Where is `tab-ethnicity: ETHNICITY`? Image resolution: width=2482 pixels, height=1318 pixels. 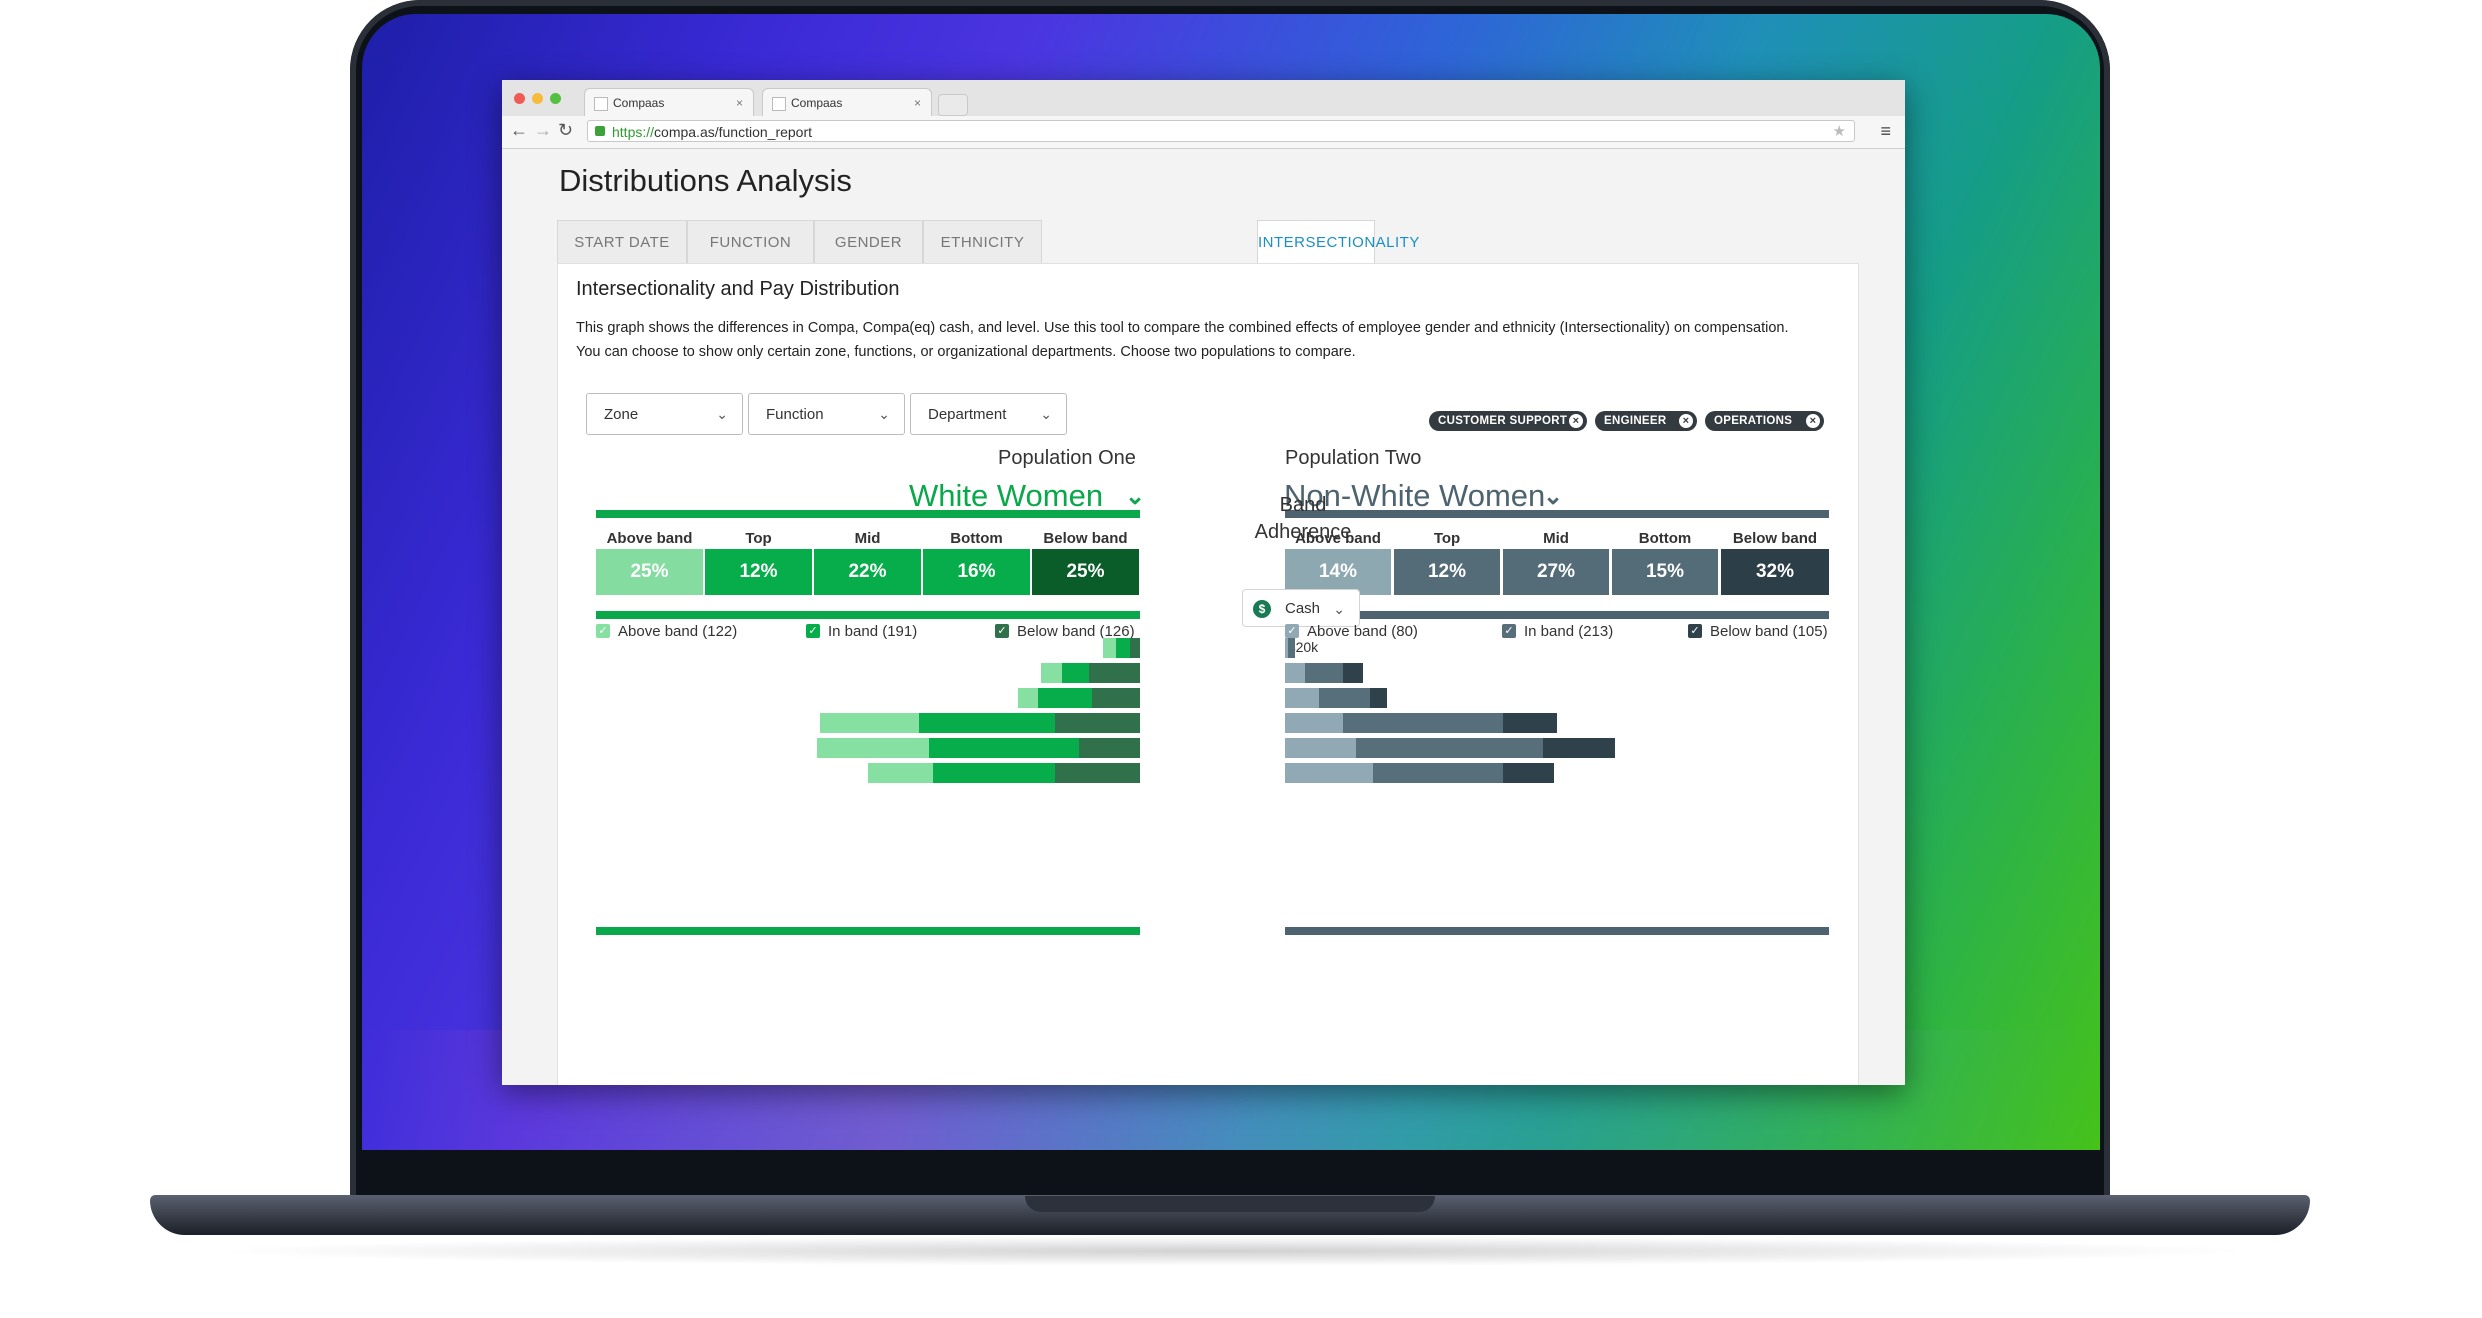
tab-ethnicity: ETHNICITY is located at coordinates (982, 242).